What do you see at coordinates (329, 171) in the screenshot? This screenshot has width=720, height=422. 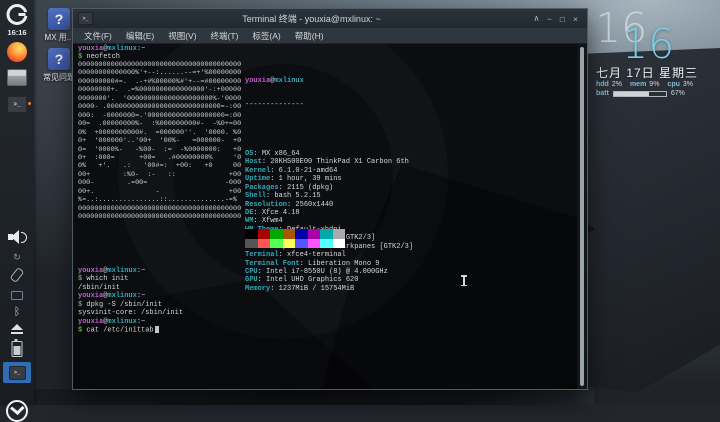 I see `neofetch-info-line: Kernel6.1.0-21-amd64` at bounding box center [329, 171].